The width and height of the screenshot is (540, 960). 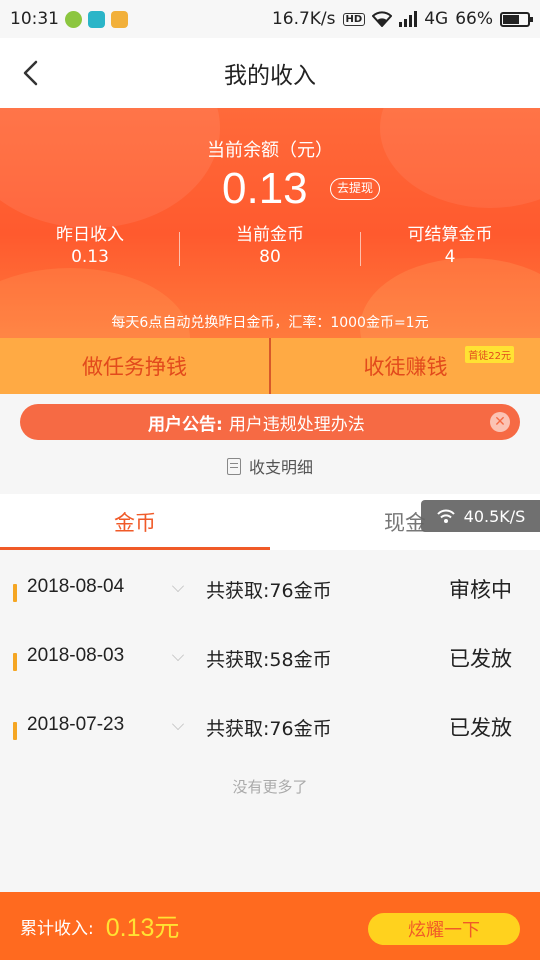 I want to click on stat-label: 昨日收入, so click(x=90, y=235).